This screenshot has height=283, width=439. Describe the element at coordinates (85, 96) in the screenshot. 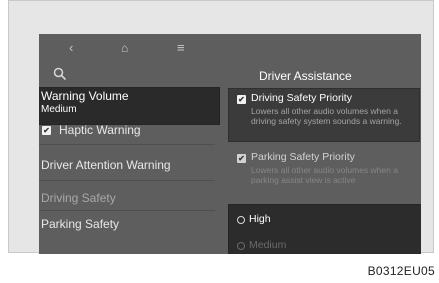

I see `warning-volume-label: Warning Volume` at that location.